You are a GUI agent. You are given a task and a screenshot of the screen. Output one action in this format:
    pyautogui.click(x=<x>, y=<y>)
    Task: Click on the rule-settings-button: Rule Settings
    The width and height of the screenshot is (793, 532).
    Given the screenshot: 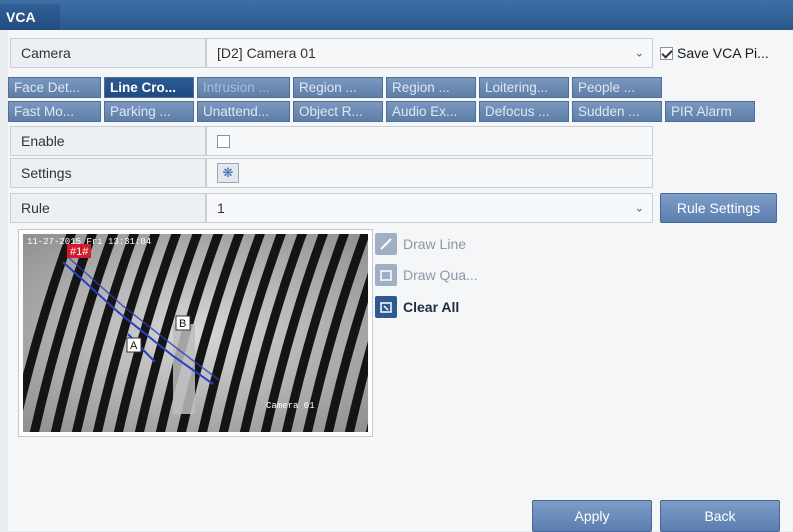 What is the action you would take?
    pyautogui.click(x=718, y=208)
    